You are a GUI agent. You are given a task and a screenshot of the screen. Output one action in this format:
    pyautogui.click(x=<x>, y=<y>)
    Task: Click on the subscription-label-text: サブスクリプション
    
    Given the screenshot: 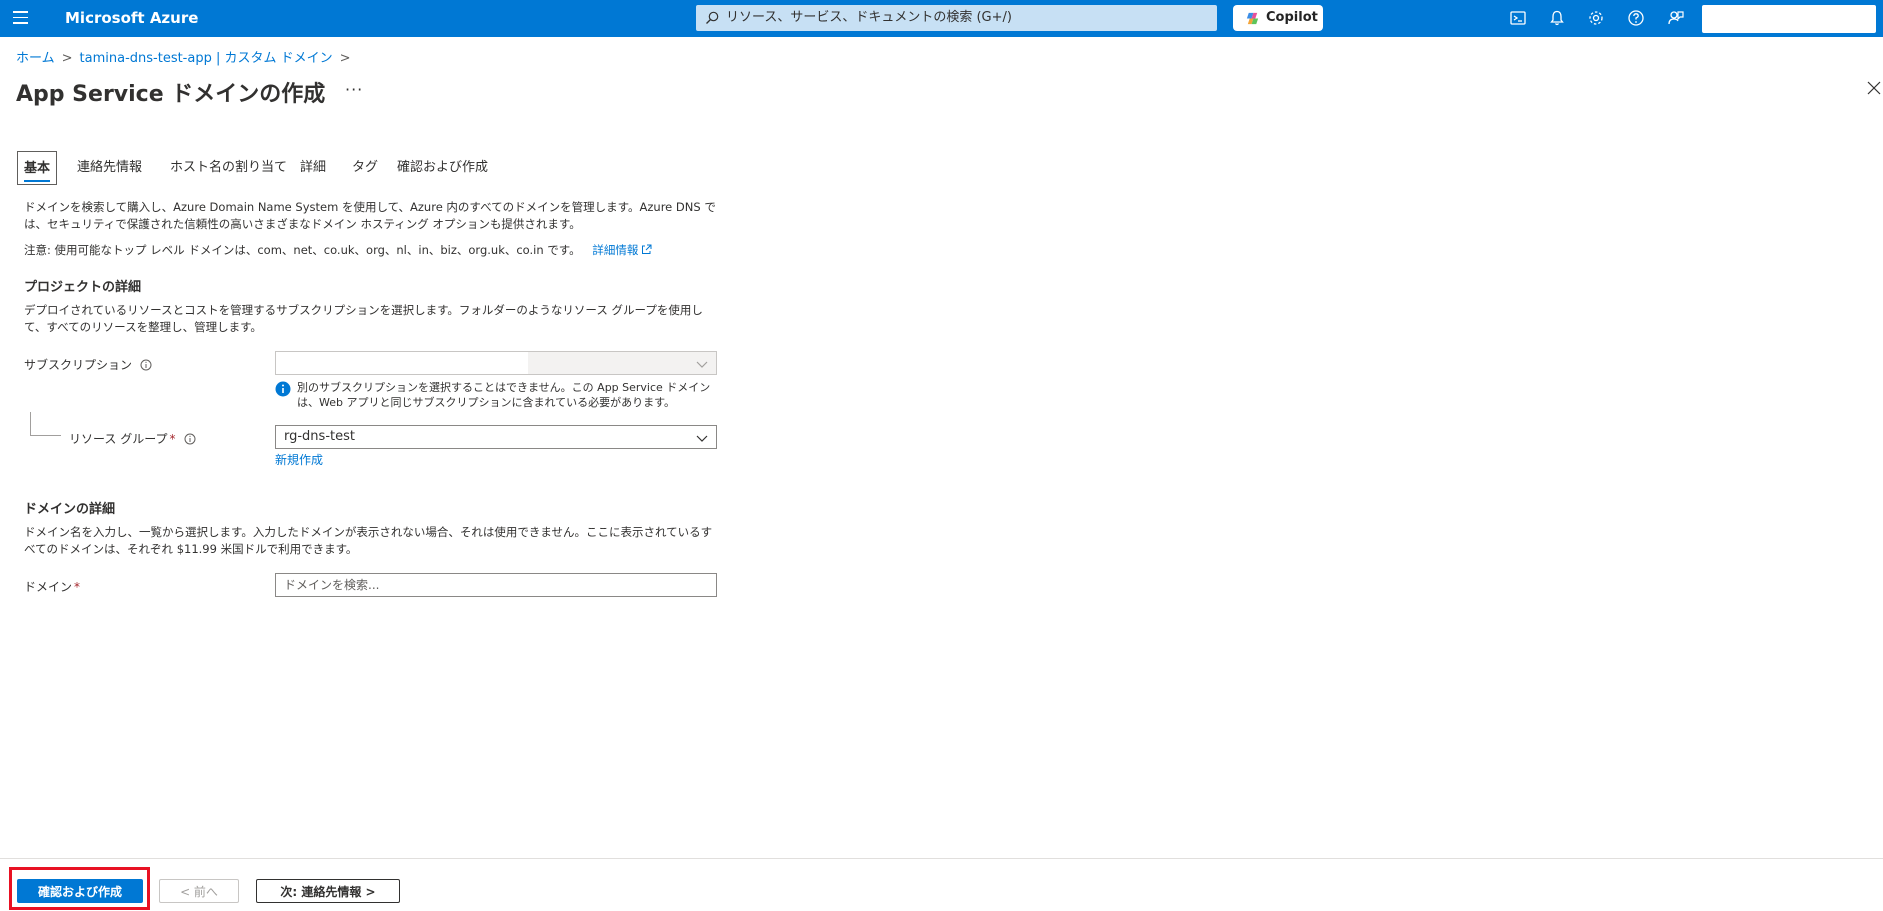 What is the action you would take?
    pyautogui.click(x=78, y=365)
    